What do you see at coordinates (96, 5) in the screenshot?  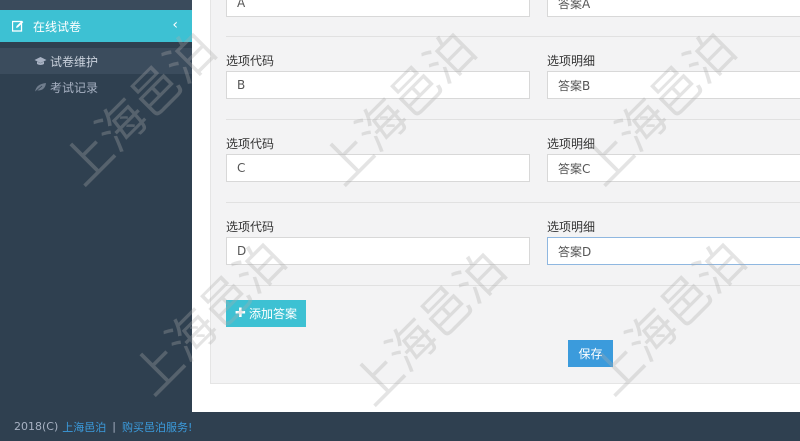 I see `sidebar-top-strip` at bounding box center [96, 5].